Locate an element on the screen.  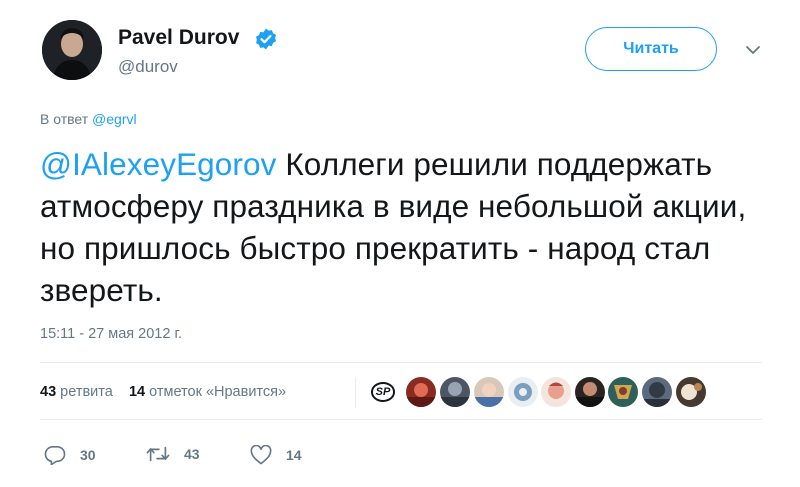
reply-context: В ответ @egrvl is located at coordinates (88, 119).